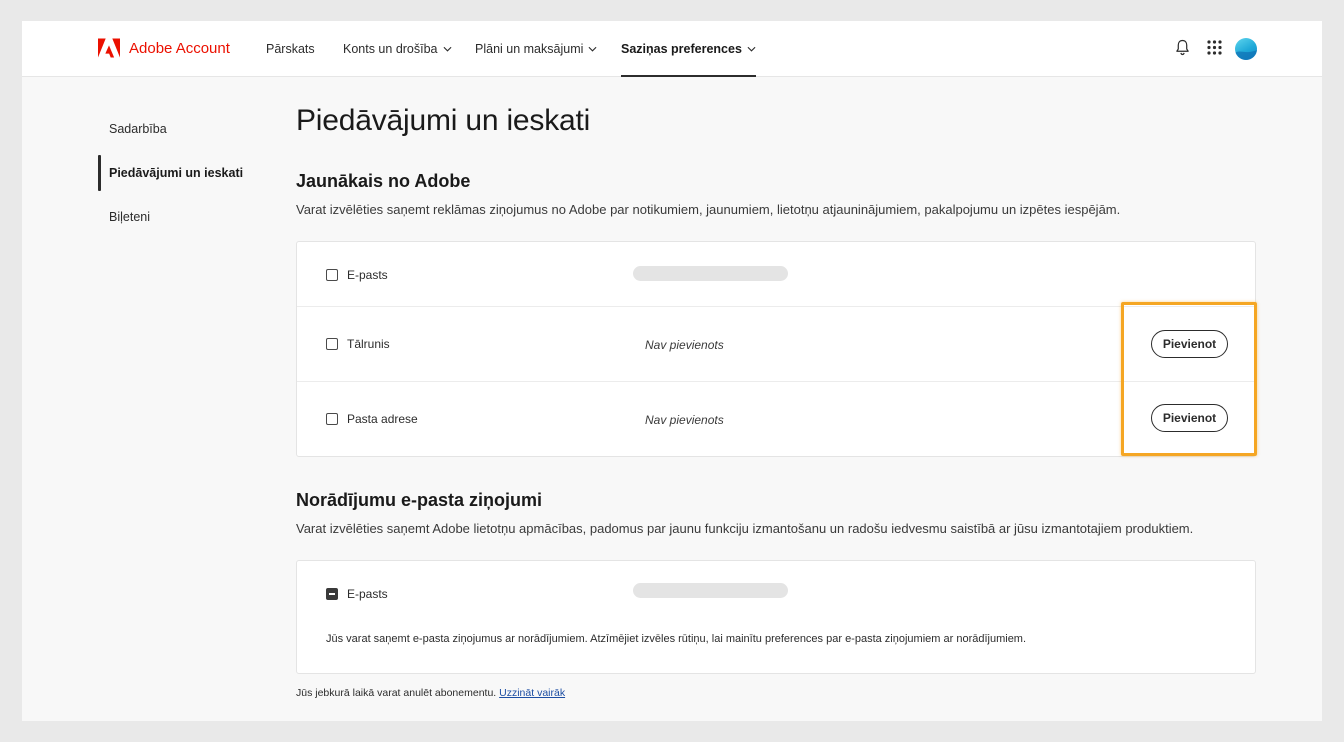 Image resolution: width=1344 pixels, height=742 pixels. What do you see at coordinates (382, 419) in the screenshot?
I see `row-label: Pasta adrese` at bounding box center [382, 419].